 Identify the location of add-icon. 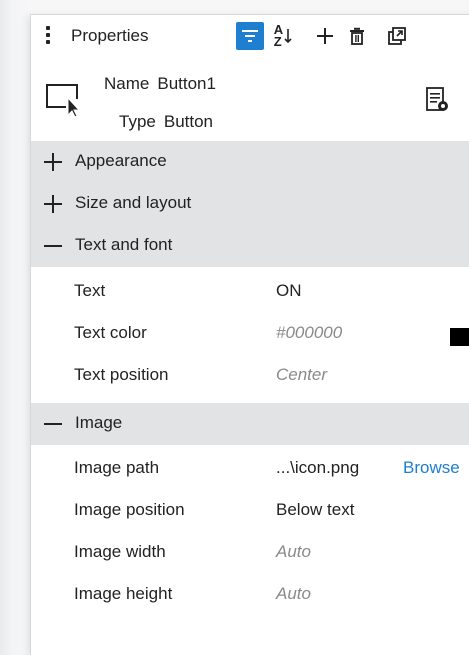
(325, 36).